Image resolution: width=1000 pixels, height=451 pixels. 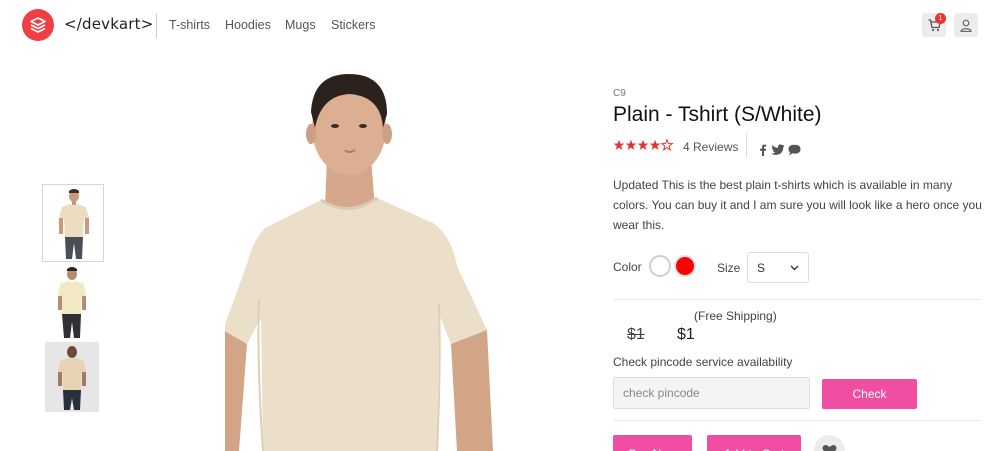 What do you see at coordinates (778, 267) in the screenshot?
I see `size-select: S` at bounding box center [778, 267].